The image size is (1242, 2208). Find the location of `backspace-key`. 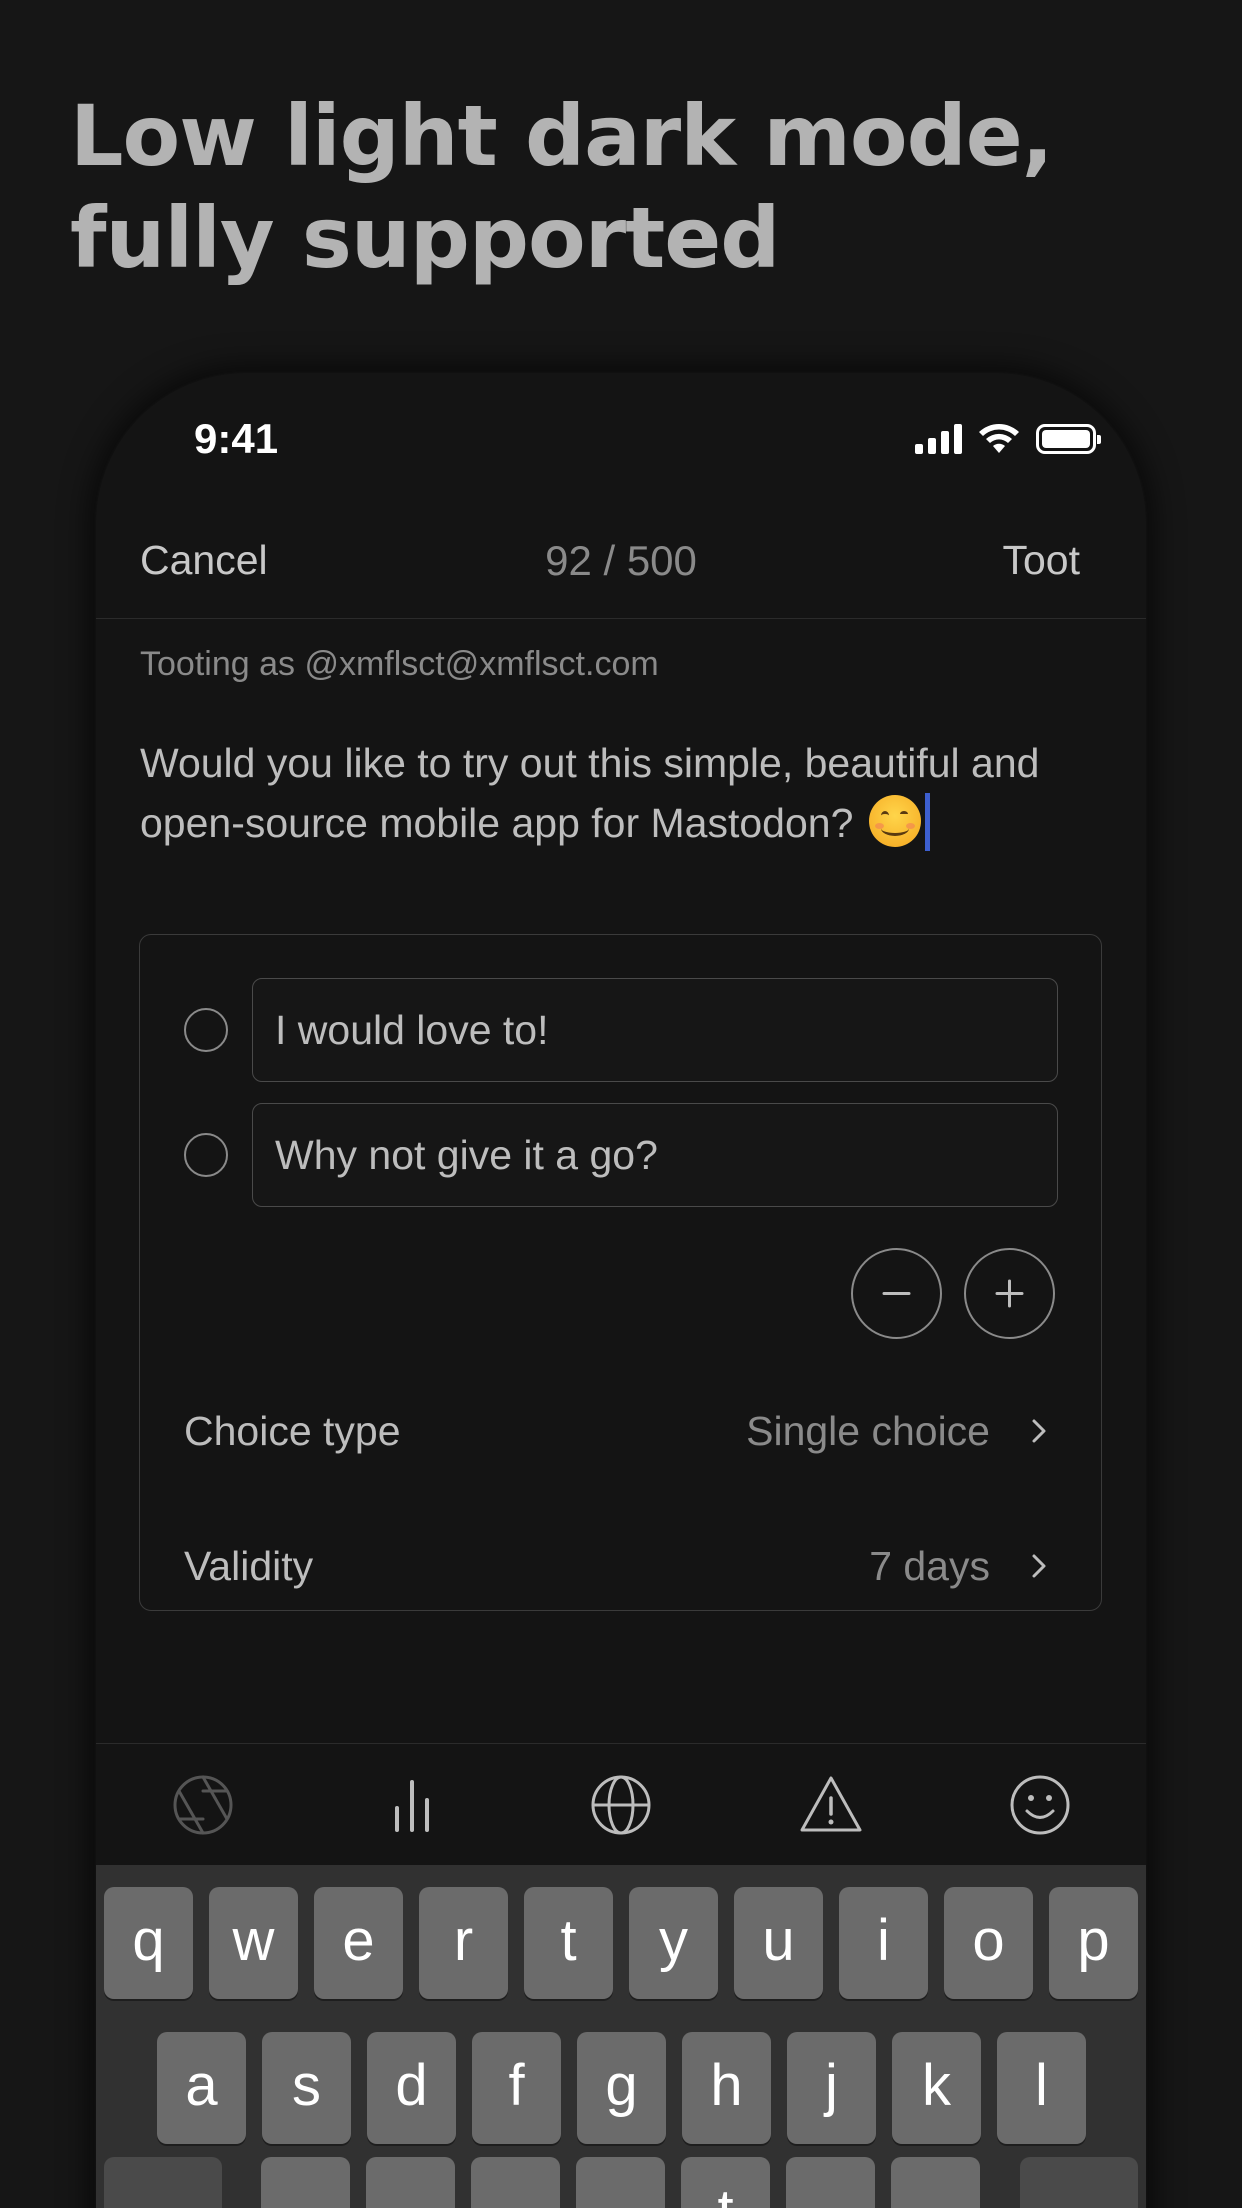

backspace-key is located at coordinates (1079, 2182).